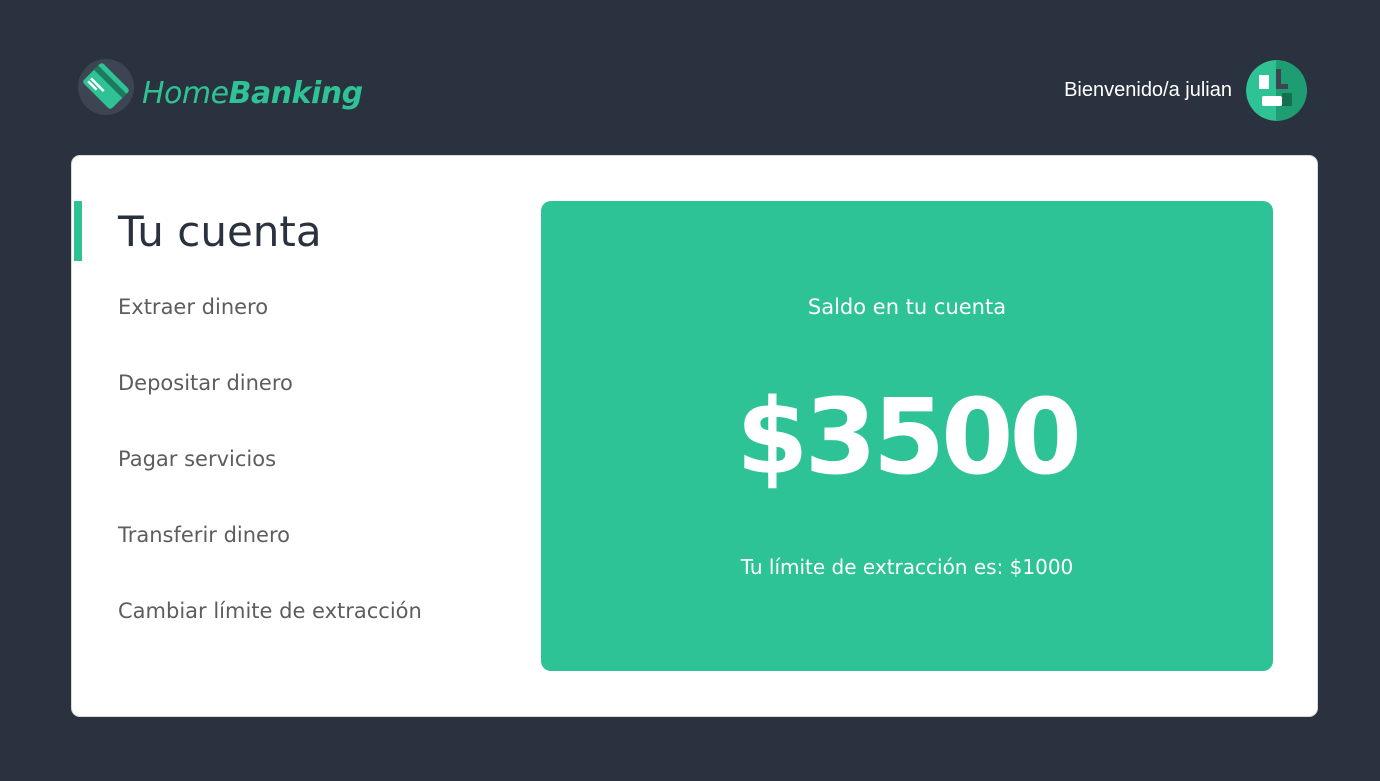 This screenshot has width=1380, height=781. What do you see at coordinates (907, 567) in the screenshot?
I see `extraction-limit-text: Tu límite de extracción es: $1000` at bounding box center [907, 567].